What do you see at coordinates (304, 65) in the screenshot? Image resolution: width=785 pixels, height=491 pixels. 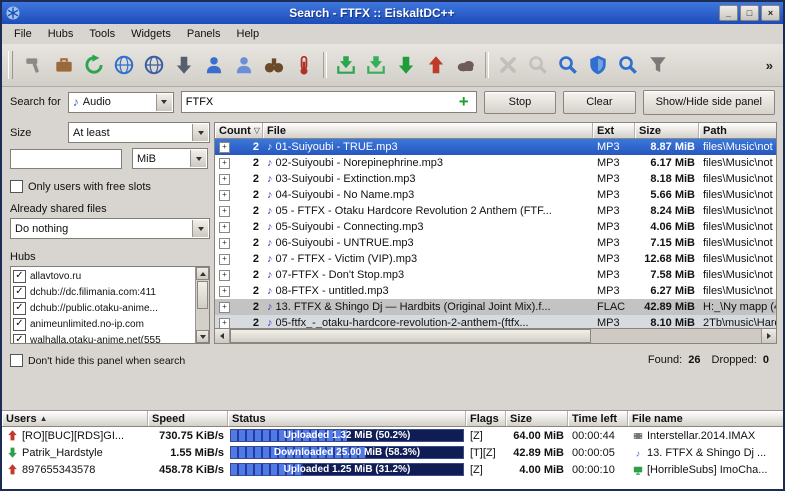 I see `spy-gauge-icon` at bounding box center [304, 65].